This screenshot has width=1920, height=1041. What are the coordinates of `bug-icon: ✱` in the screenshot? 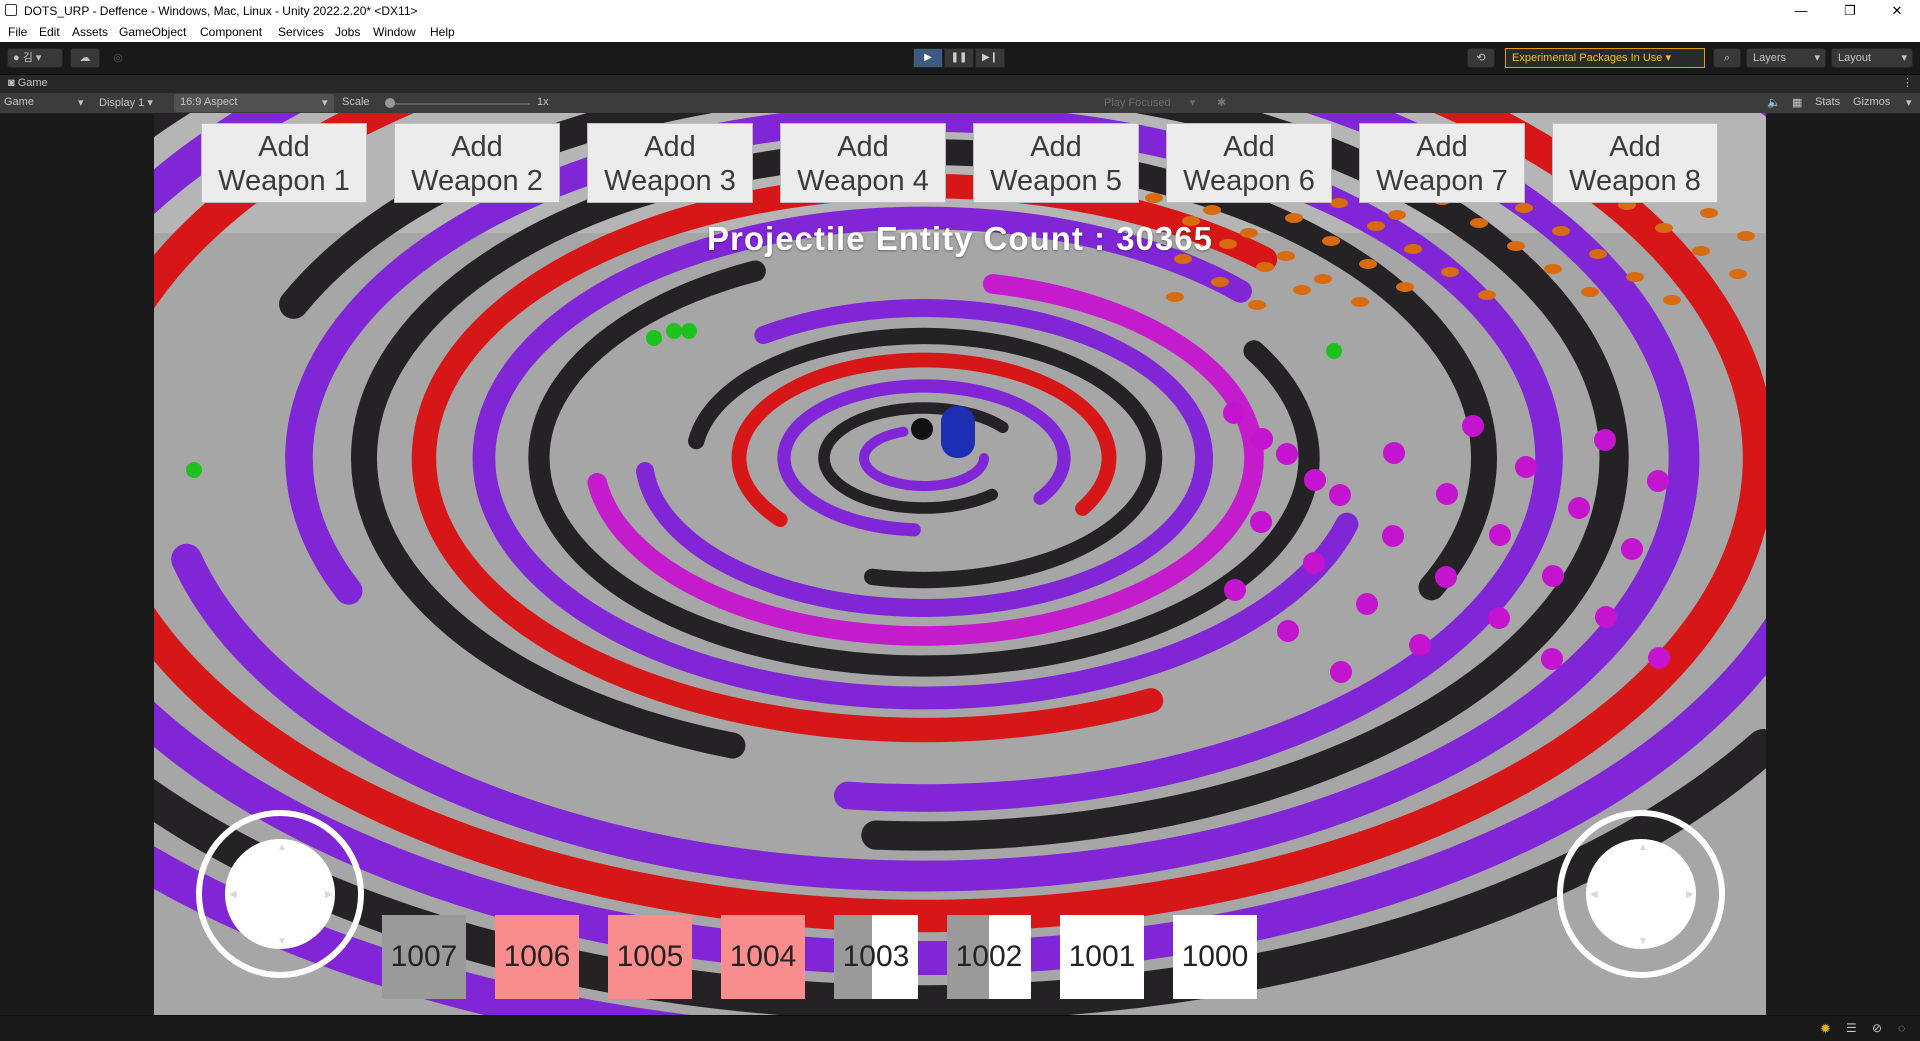 It's located at (1221, 102).